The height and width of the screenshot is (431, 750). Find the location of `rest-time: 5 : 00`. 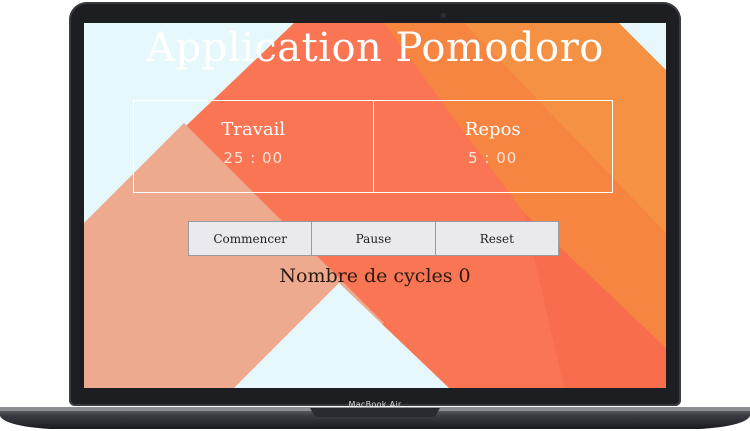

rest-time: 5 : 00 is located at coordinates (493, 158).